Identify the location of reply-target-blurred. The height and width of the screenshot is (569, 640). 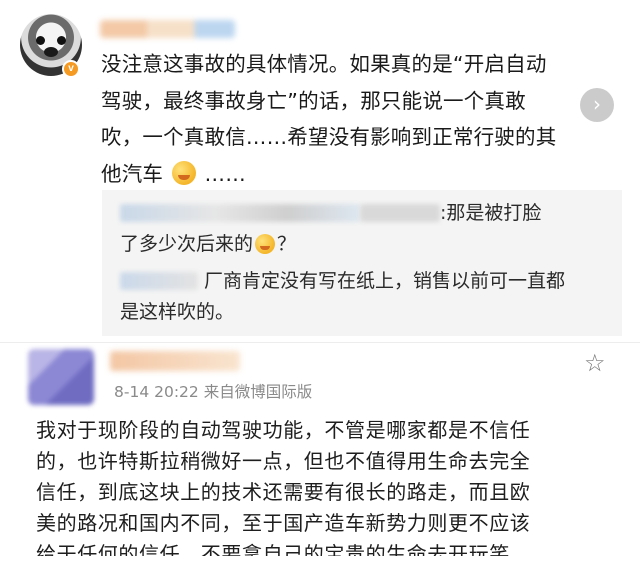
(400, 213).